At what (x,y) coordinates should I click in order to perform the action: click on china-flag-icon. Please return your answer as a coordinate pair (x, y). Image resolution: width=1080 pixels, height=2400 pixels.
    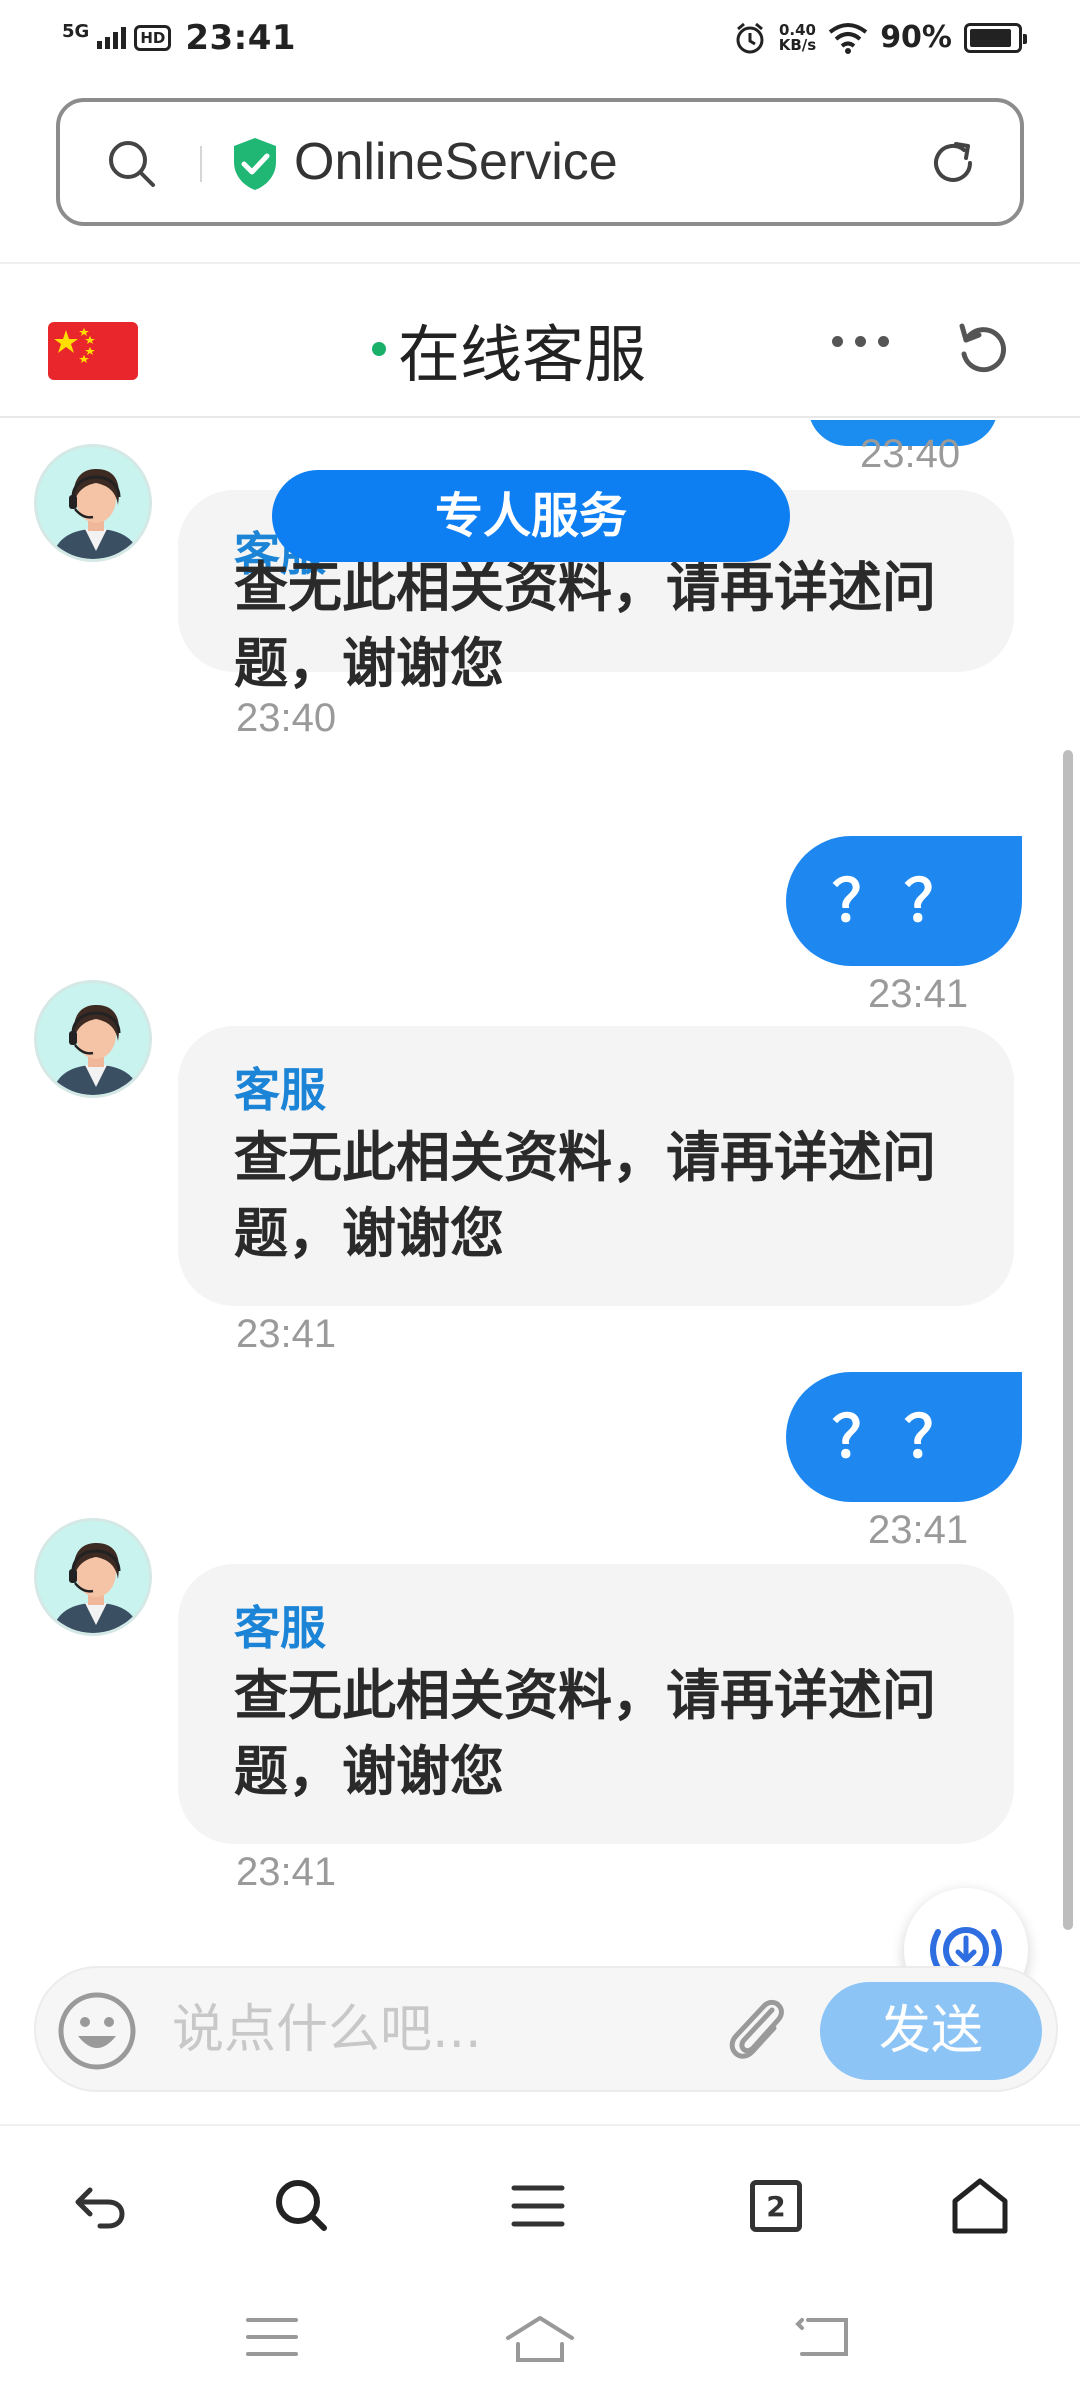
    Looking at the image, I should click on (93, 351).